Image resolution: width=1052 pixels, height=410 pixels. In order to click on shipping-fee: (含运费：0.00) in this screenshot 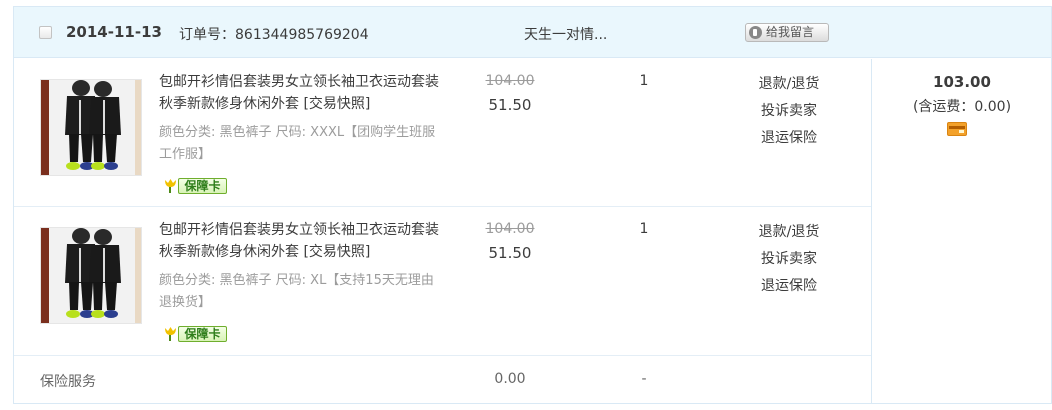, I will do `click(962, 107)`.